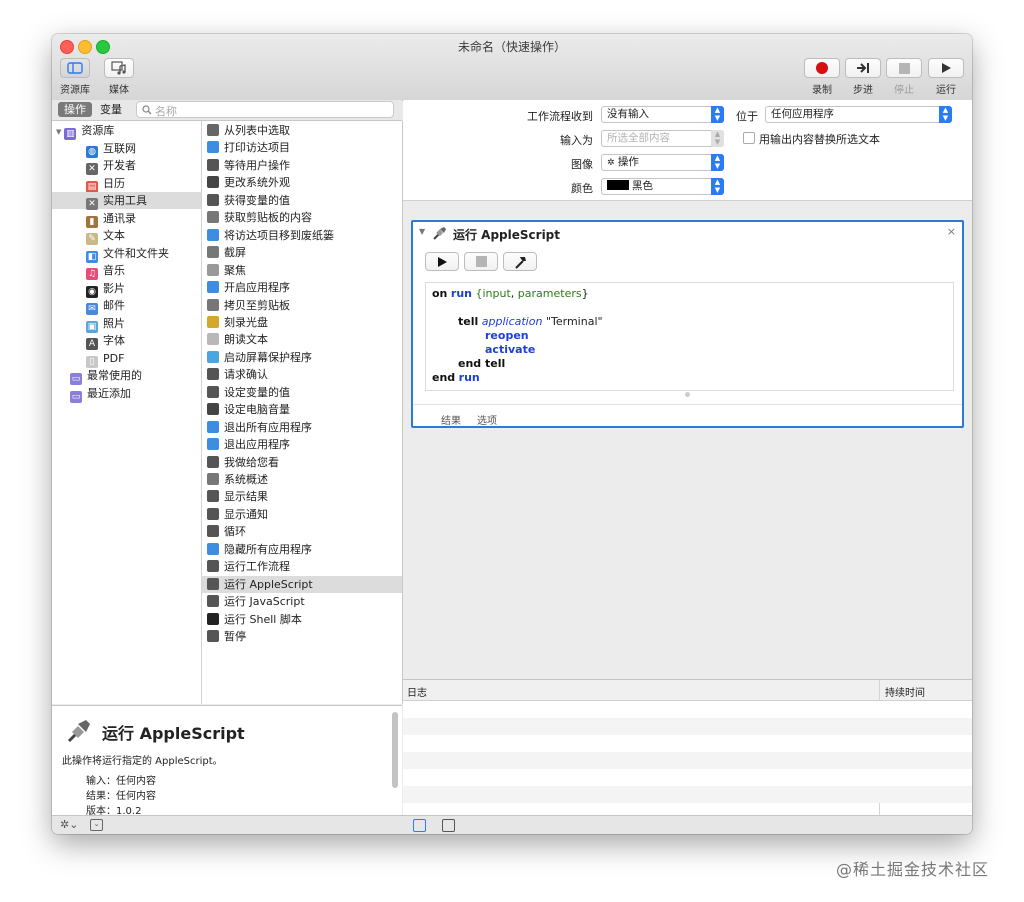  I want to click on list-view-icon, so click(419, 825).